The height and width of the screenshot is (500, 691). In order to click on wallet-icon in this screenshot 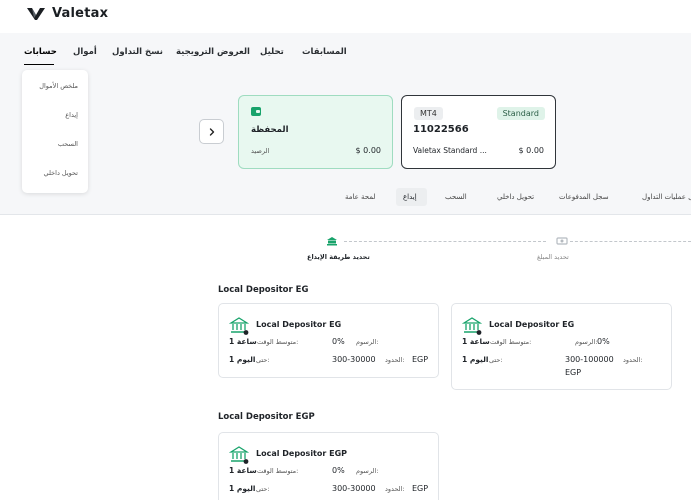, I will do `click(256, 111)`.